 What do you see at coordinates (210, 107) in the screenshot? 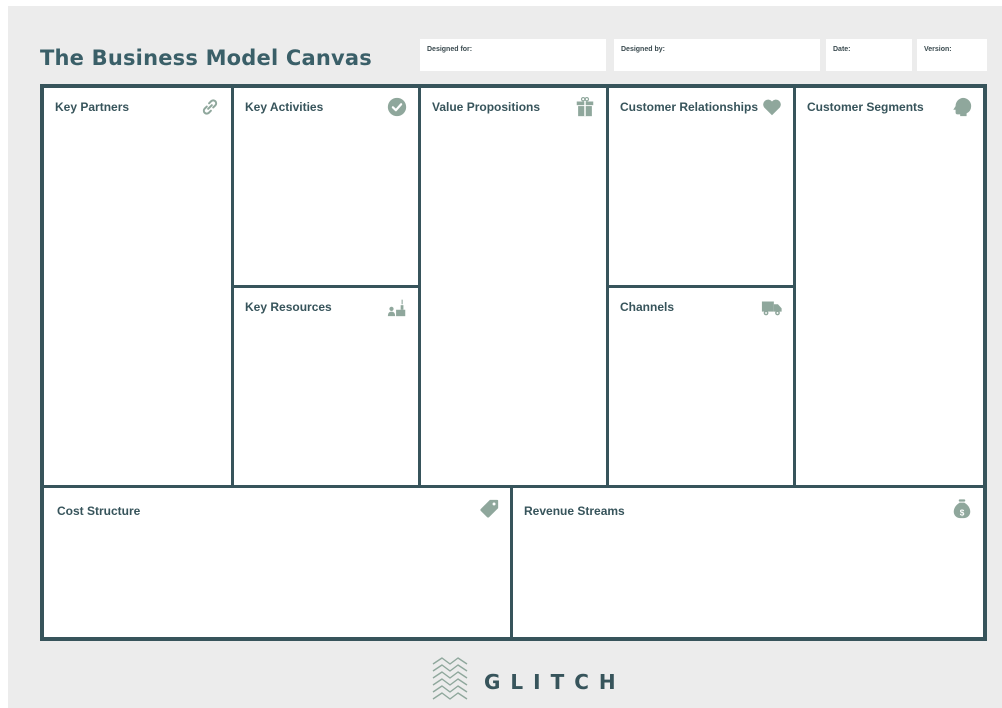
I see `link-icon` at bounding box center [210, 107].